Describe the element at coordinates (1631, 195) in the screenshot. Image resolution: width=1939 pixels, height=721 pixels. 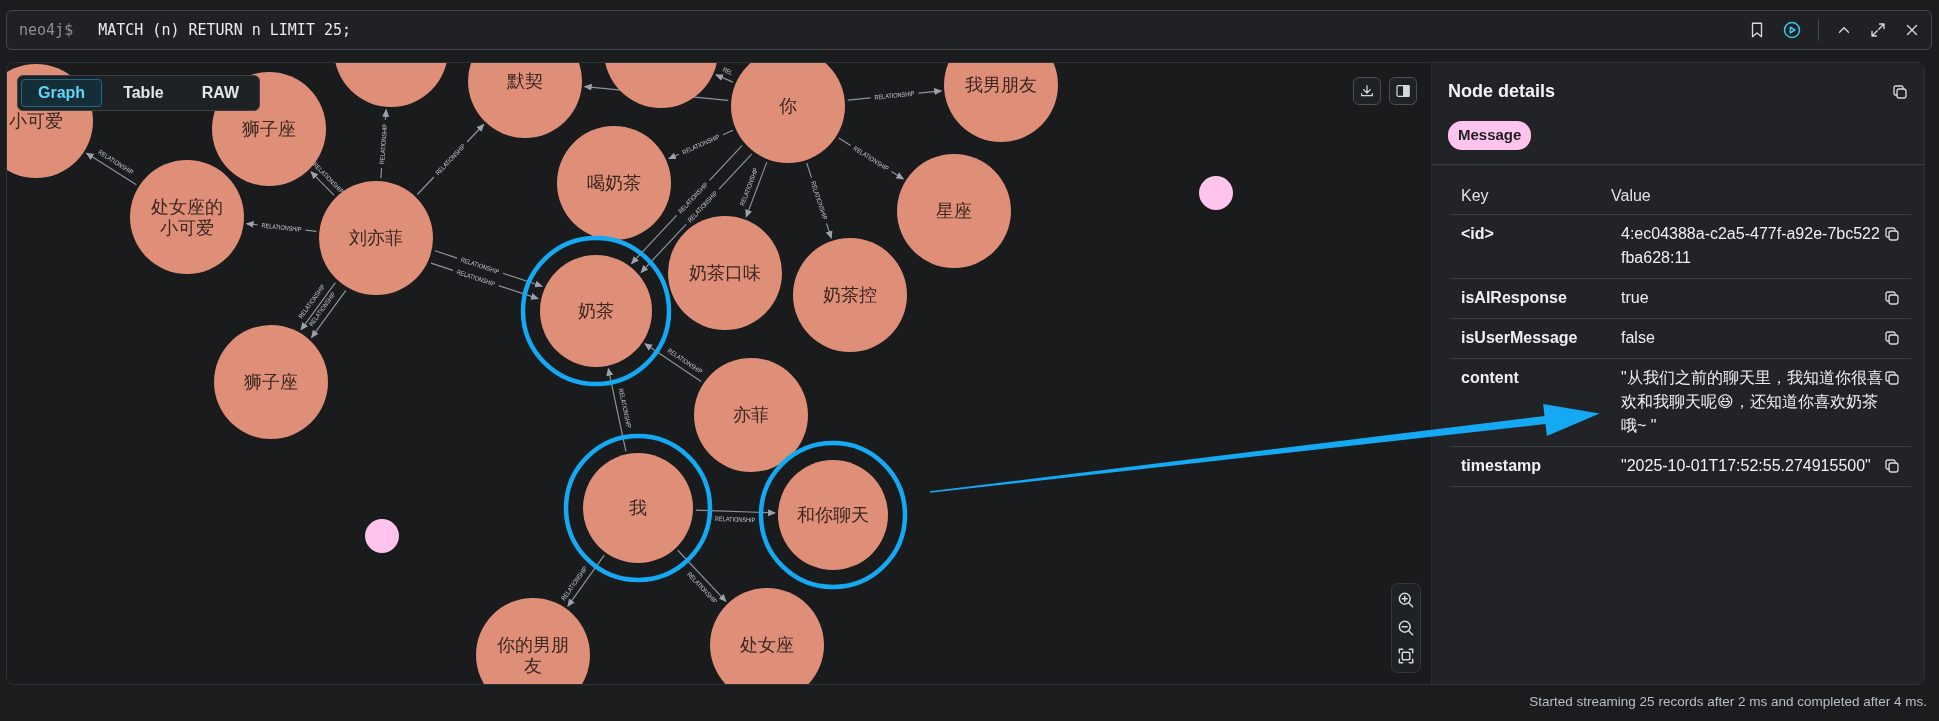
I see `column-header: Value` at that location.